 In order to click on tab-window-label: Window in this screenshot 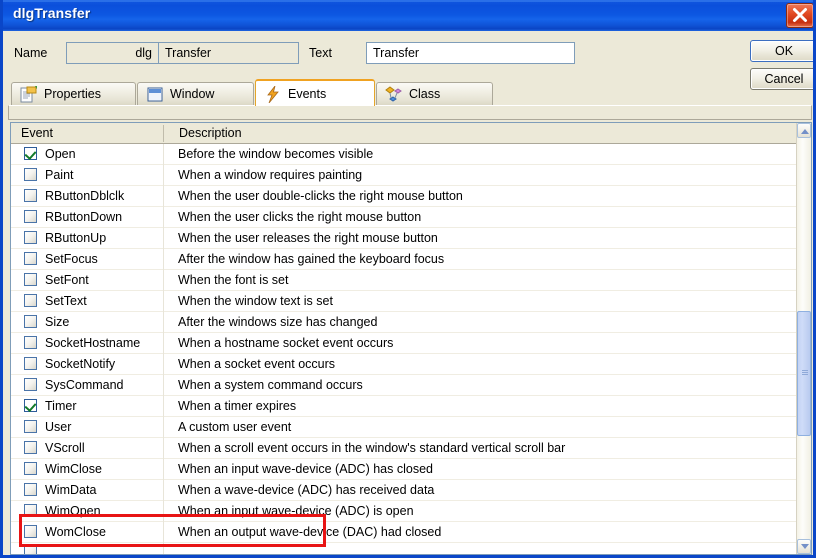, I will do `click(192, 94)`.